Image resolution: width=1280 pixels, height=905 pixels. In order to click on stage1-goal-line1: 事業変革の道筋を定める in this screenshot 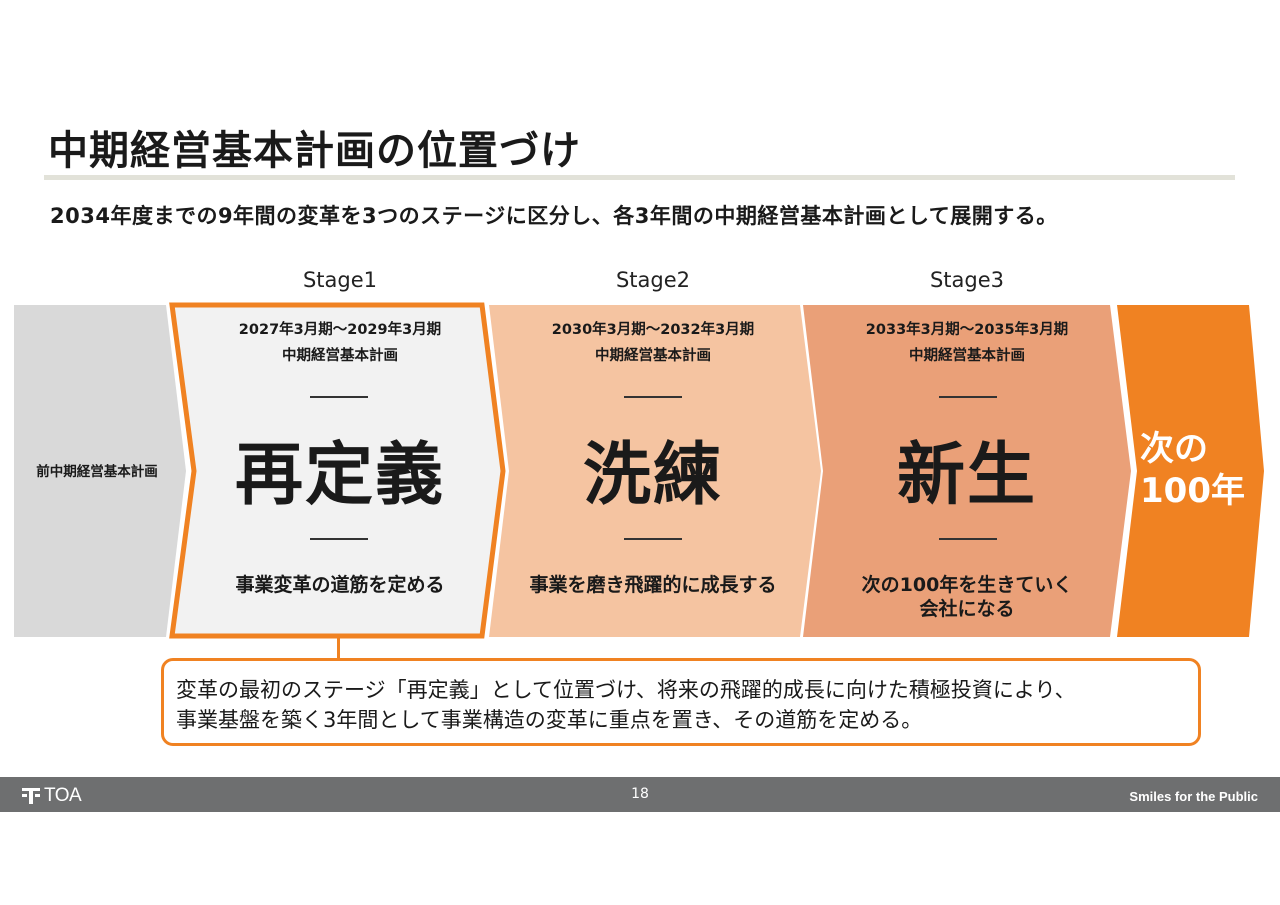, I will do `click(340, 585)`.